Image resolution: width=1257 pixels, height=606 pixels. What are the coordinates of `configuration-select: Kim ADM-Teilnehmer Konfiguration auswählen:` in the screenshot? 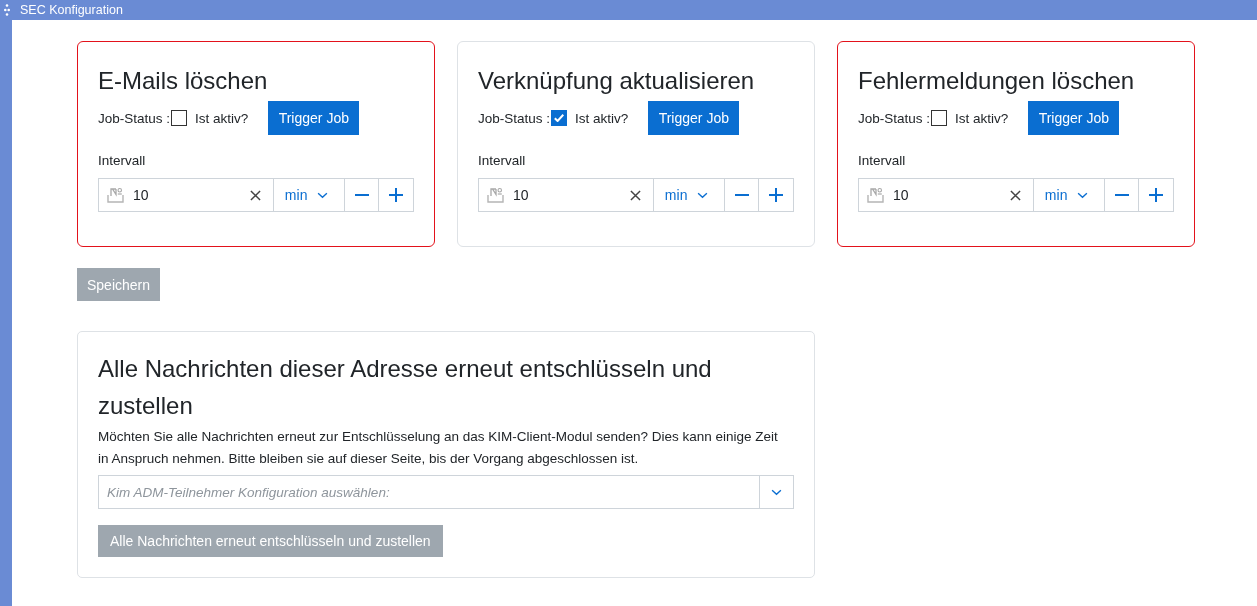 It's located at (446, 492).